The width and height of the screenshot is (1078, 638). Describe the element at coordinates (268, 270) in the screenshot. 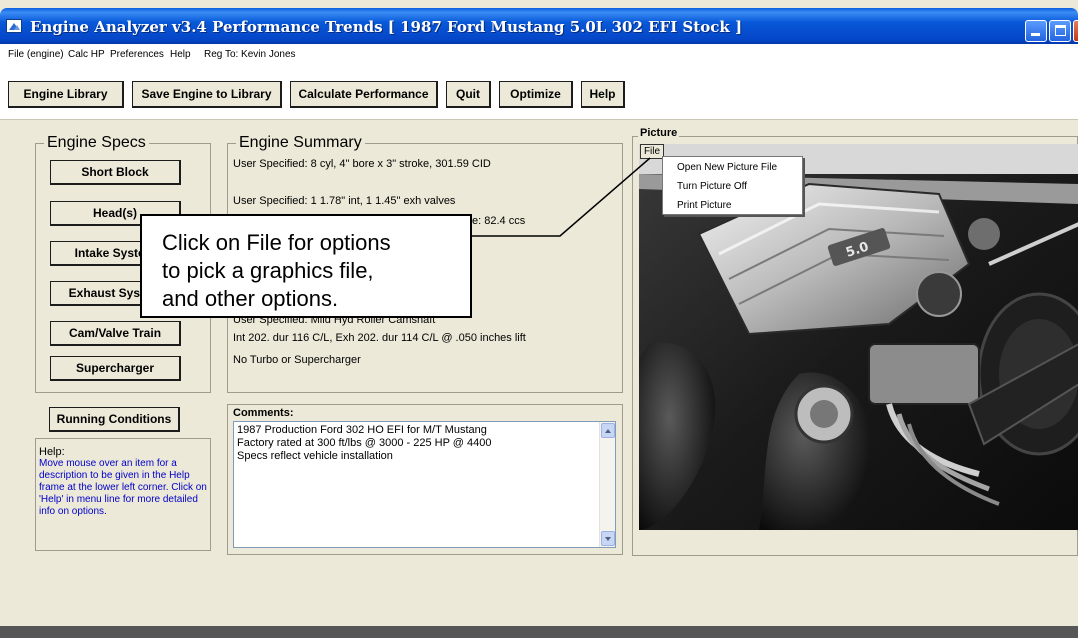

I see `callout-line: to pick a graphics file,` at that location.